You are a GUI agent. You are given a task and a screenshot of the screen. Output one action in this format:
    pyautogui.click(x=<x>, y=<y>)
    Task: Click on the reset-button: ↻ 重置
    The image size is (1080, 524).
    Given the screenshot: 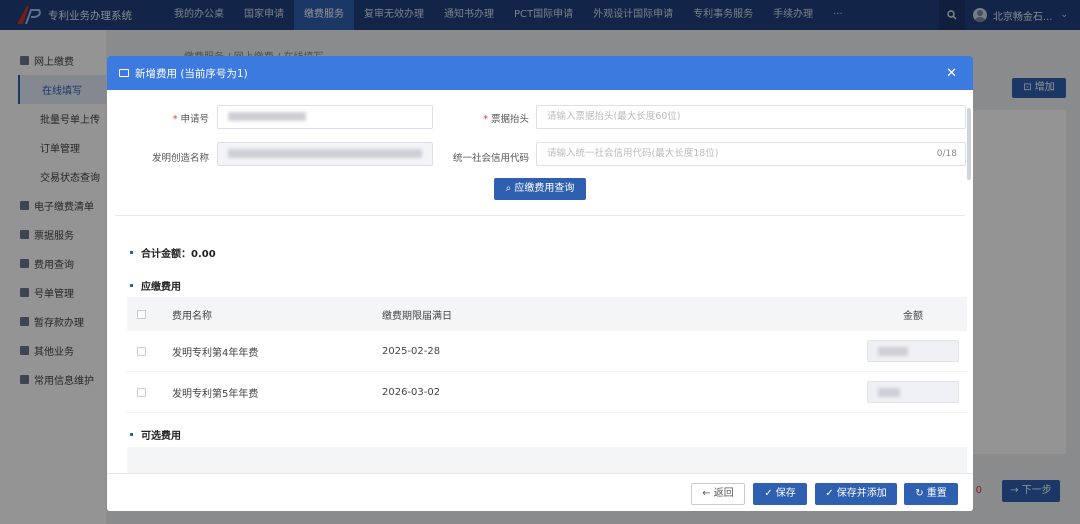 What is the action you would take?
    pyautogui.click(x=931, y=494)
    